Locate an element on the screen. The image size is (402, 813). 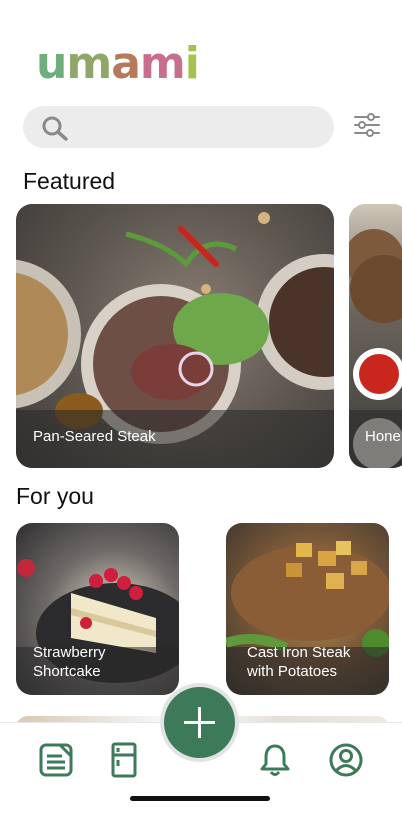
featured-card-label: Hone is located at coordinates (383, 436).